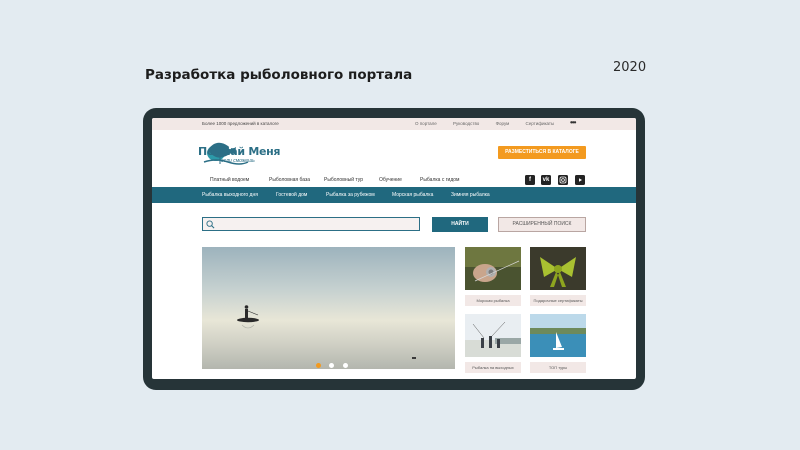  I want to click on vk-icon: vk, so click(546, 180).